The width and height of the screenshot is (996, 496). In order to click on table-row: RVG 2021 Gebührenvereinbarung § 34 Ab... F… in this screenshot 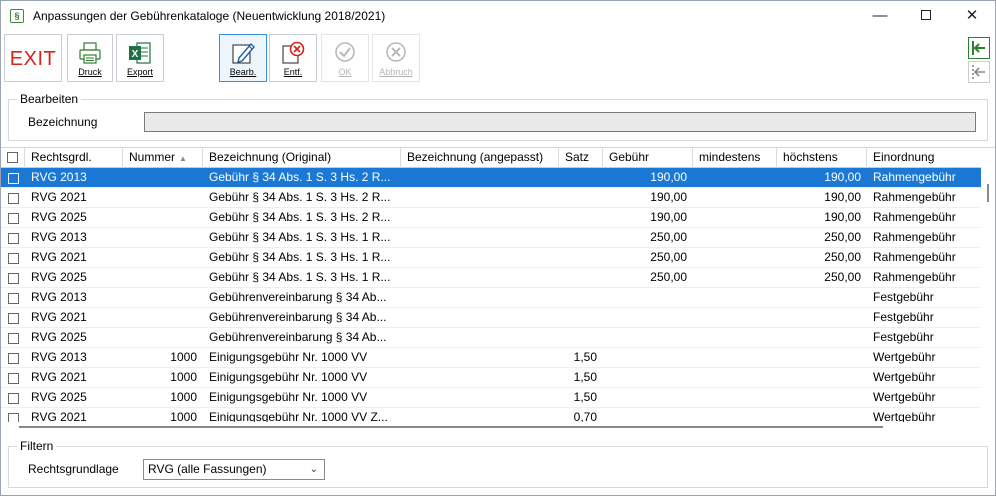, I will do `click(491, 318)`.